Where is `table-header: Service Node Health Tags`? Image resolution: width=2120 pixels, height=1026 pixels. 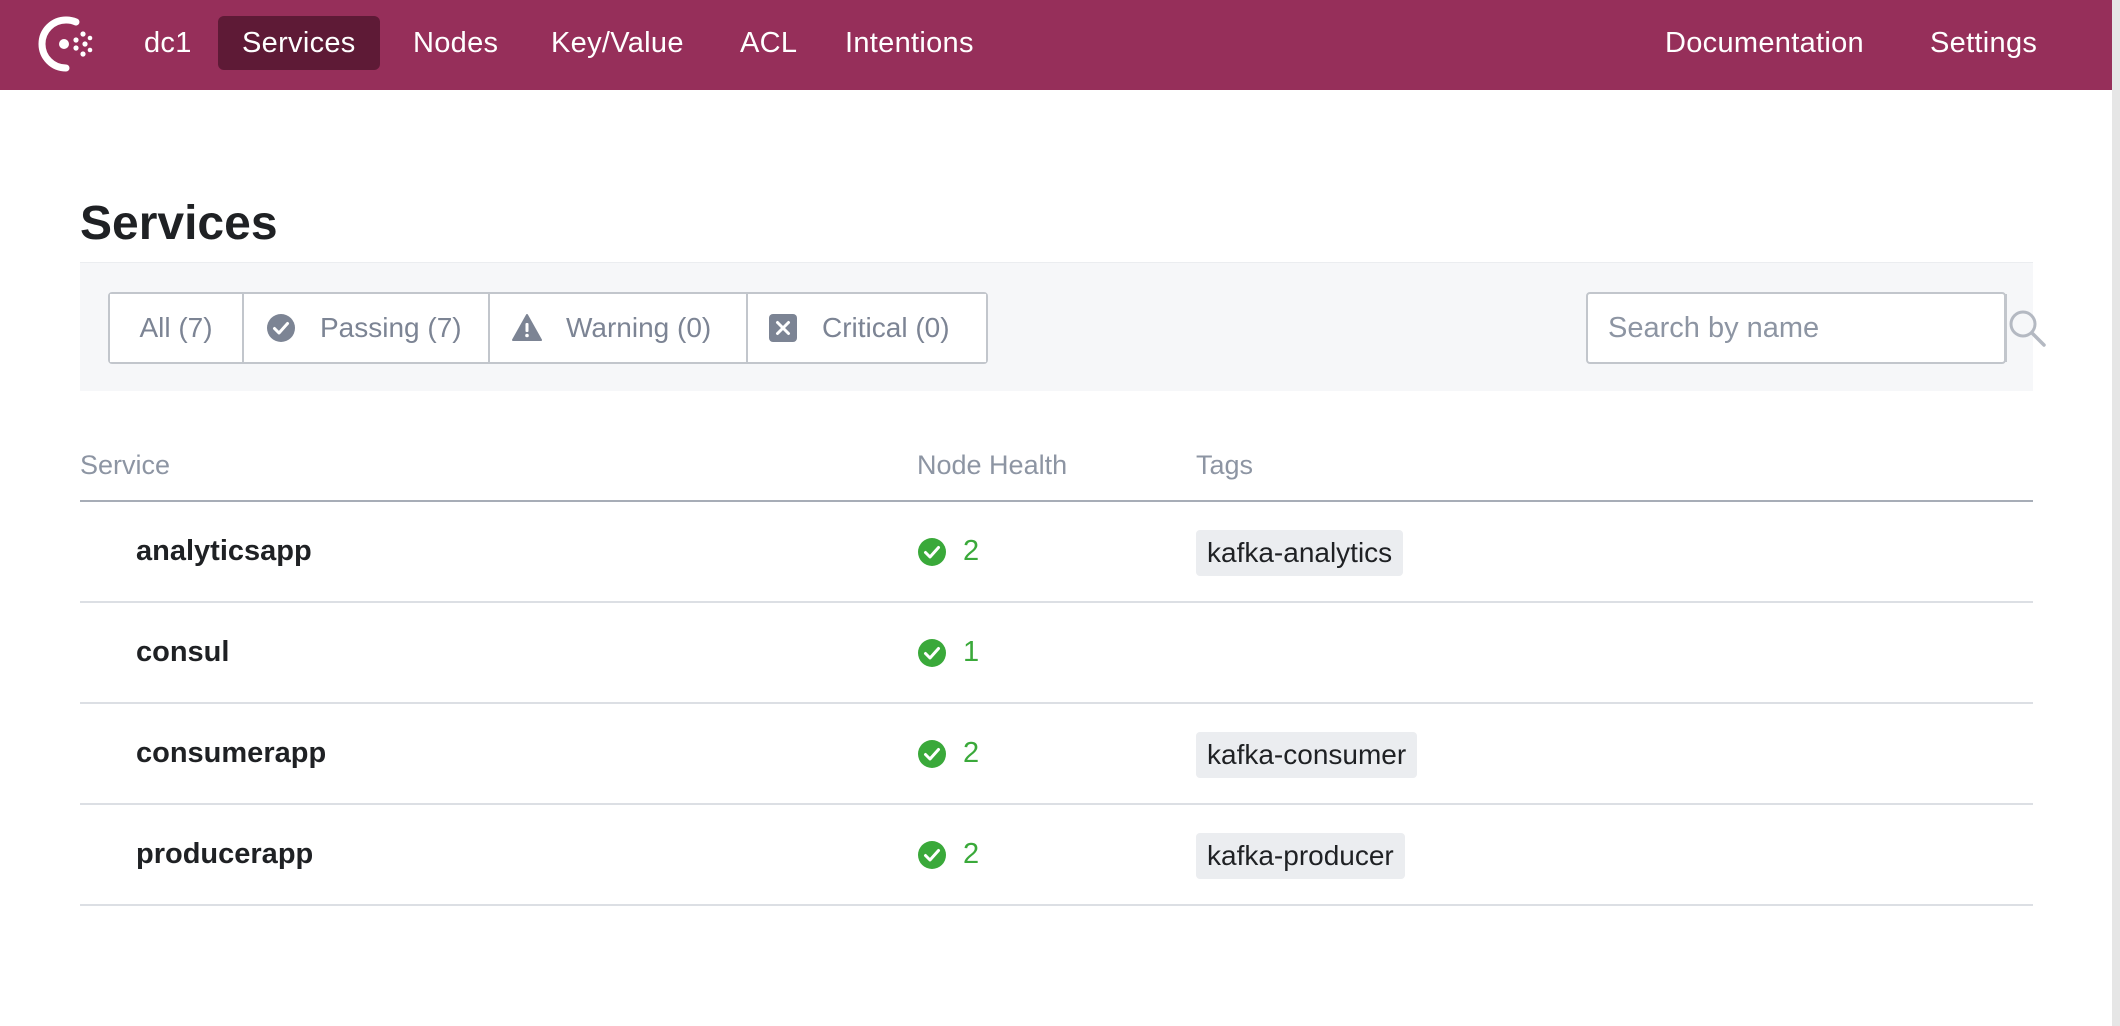 table-header: Service Node Health Tags is located at coordinates (1056, 466).